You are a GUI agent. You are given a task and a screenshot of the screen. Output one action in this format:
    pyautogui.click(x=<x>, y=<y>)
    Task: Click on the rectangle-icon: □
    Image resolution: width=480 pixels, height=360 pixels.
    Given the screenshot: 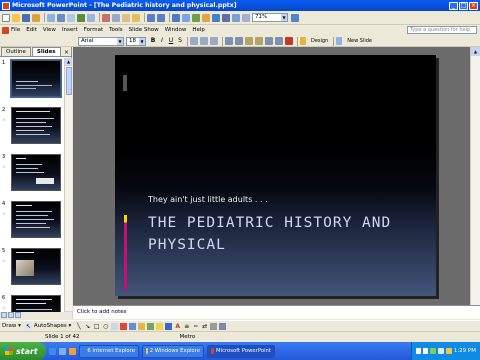 What is the action you would take?
    pyautogui.click(x=96, y=326)
    